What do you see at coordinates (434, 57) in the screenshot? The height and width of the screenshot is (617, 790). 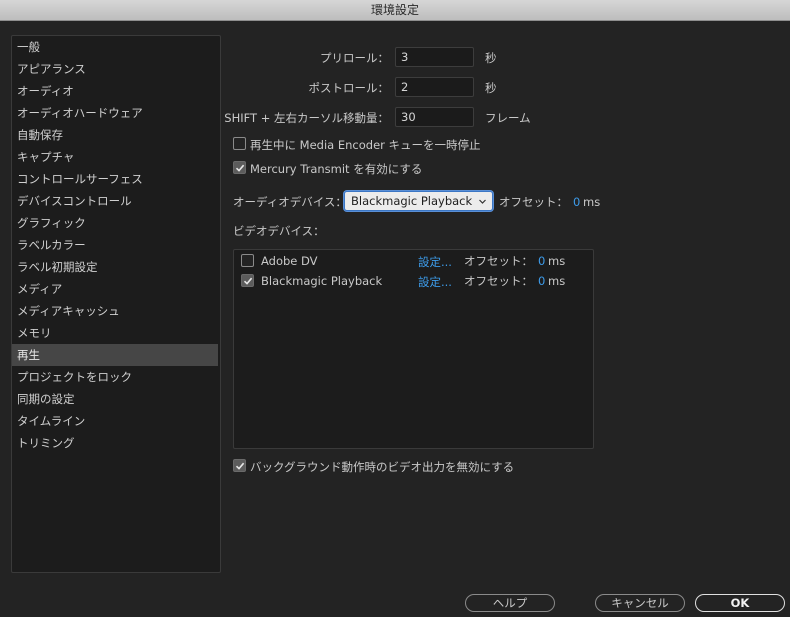 I see `preroll-input` at bounding box center [434, 57].